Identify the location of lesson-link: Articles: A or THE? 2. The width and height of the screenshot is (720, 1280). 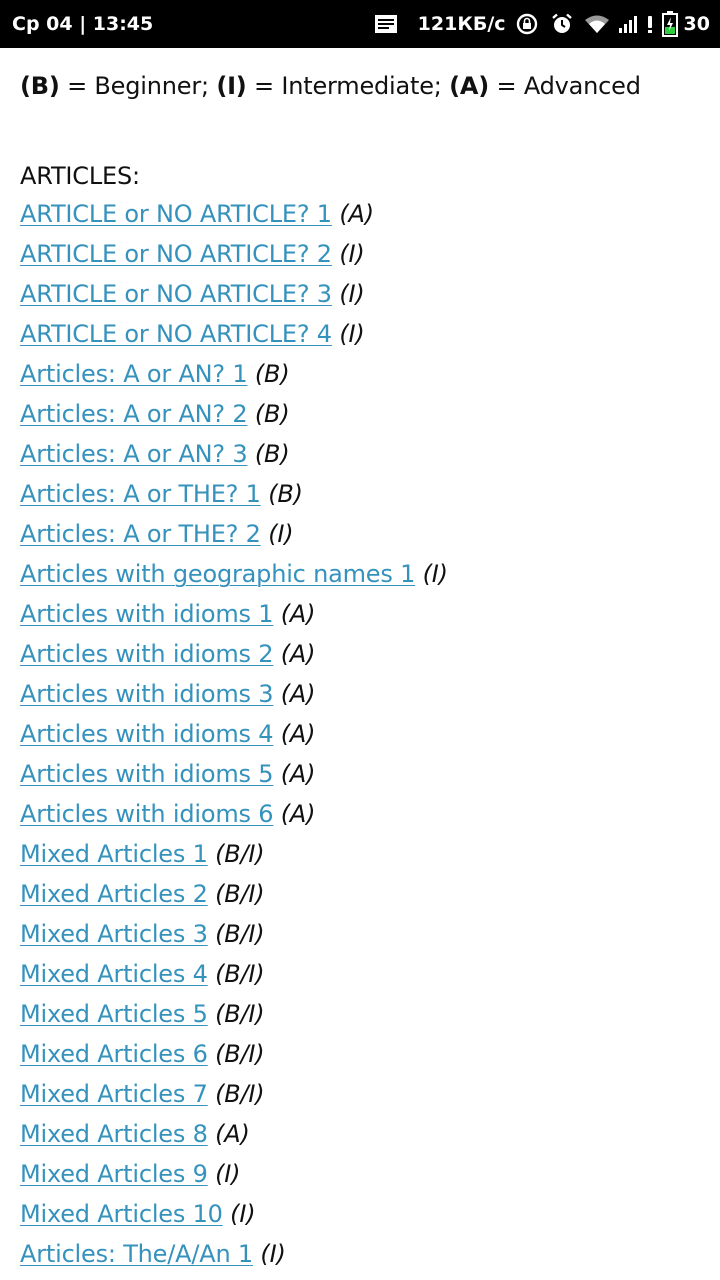
(140, 534).